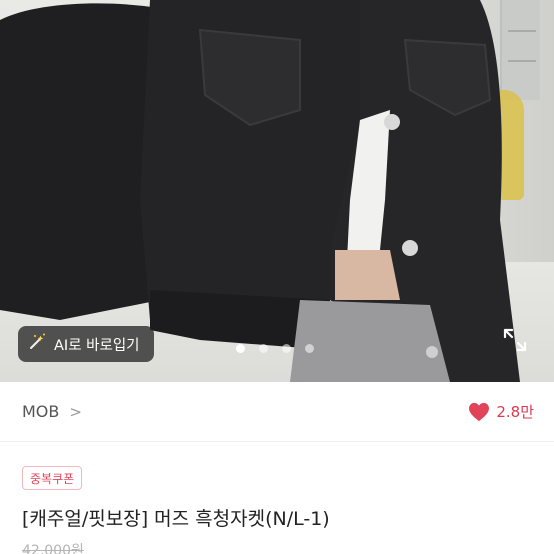  What do you see at coordinates (41, 411) in the screenshot?
I see `seller-name: MOB` at bounding box center [41, 411].